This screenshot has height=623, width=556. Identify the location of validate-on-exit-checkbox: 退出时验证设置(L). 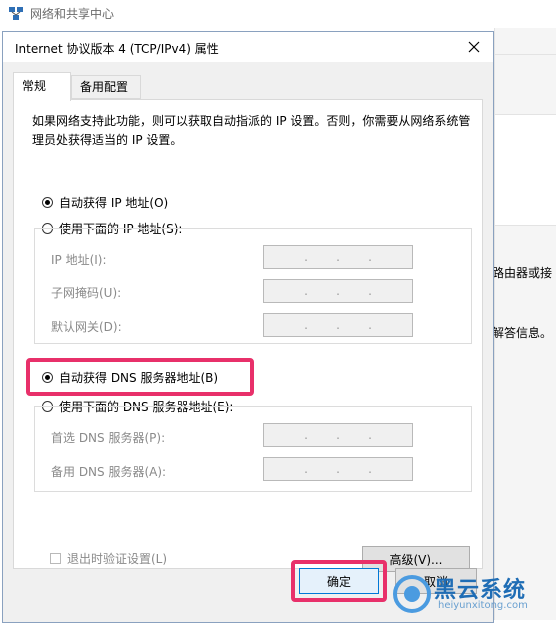
(108, 558).